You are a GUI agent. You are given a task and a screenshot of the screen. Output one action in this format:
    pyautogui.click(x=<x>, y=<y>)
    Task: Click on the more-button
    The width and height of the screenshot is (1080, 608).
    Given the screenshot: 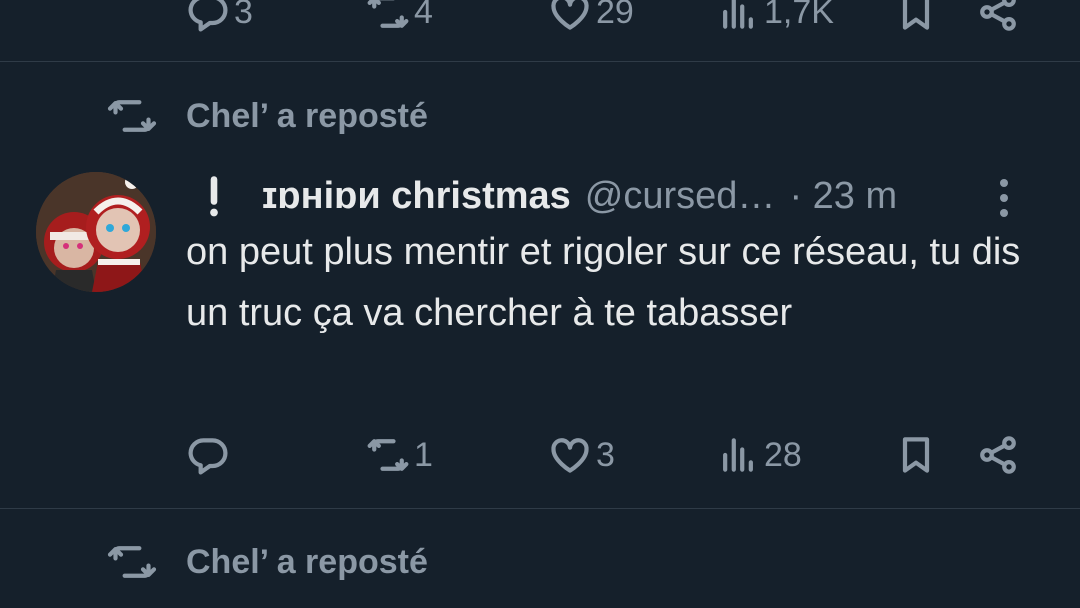 What is the action you would take?
    pyautogui.click(x=1004, y=196)
    